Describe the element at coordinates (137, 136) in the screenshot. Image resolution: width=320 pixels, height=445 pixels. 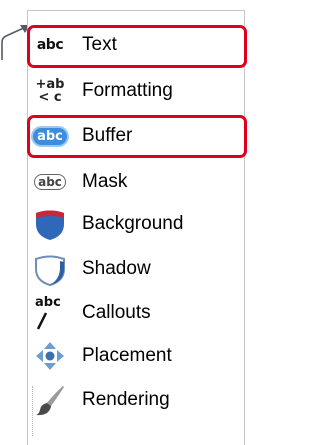
I see `highlight-box-buffer` at that location.